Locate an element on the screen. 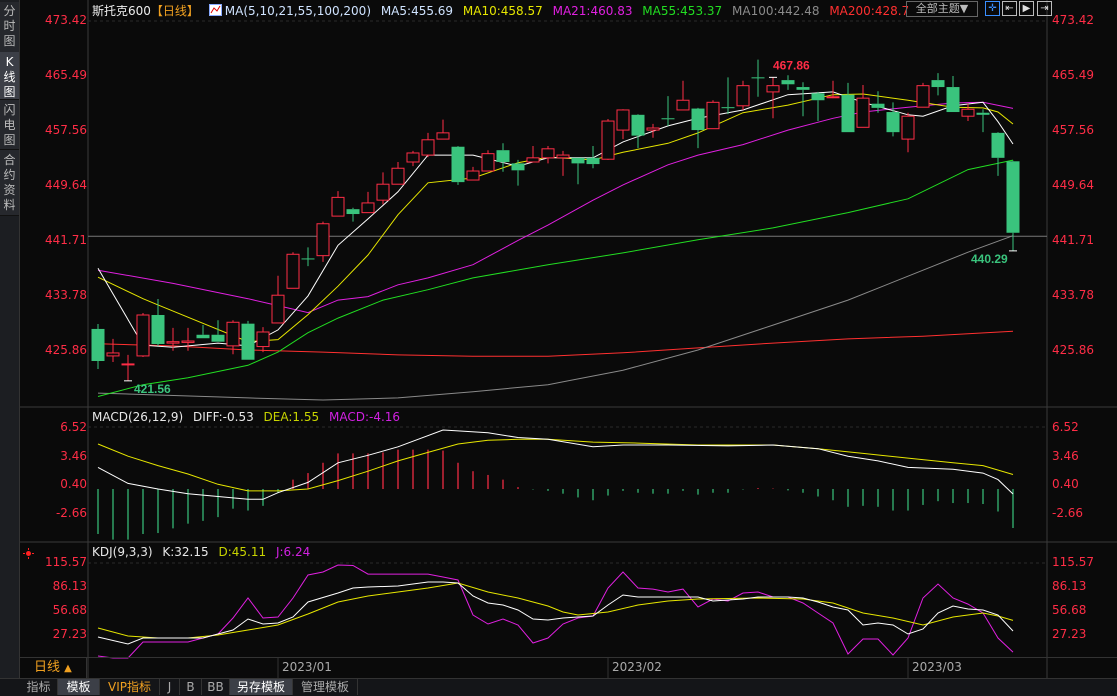 The image size is (1117, 696). tab-template: 模板 is located at coordinates (79, 687).